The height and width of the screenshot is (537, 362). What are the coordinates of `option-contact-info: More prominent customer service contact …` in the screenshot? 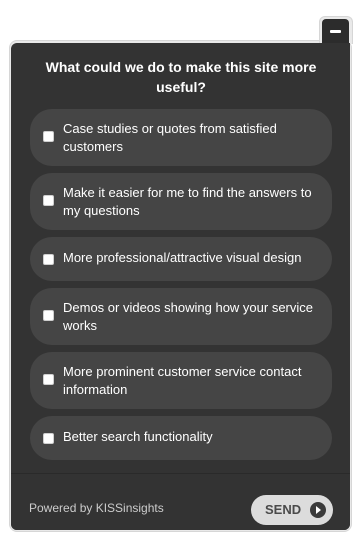 It's located at (181, 380).